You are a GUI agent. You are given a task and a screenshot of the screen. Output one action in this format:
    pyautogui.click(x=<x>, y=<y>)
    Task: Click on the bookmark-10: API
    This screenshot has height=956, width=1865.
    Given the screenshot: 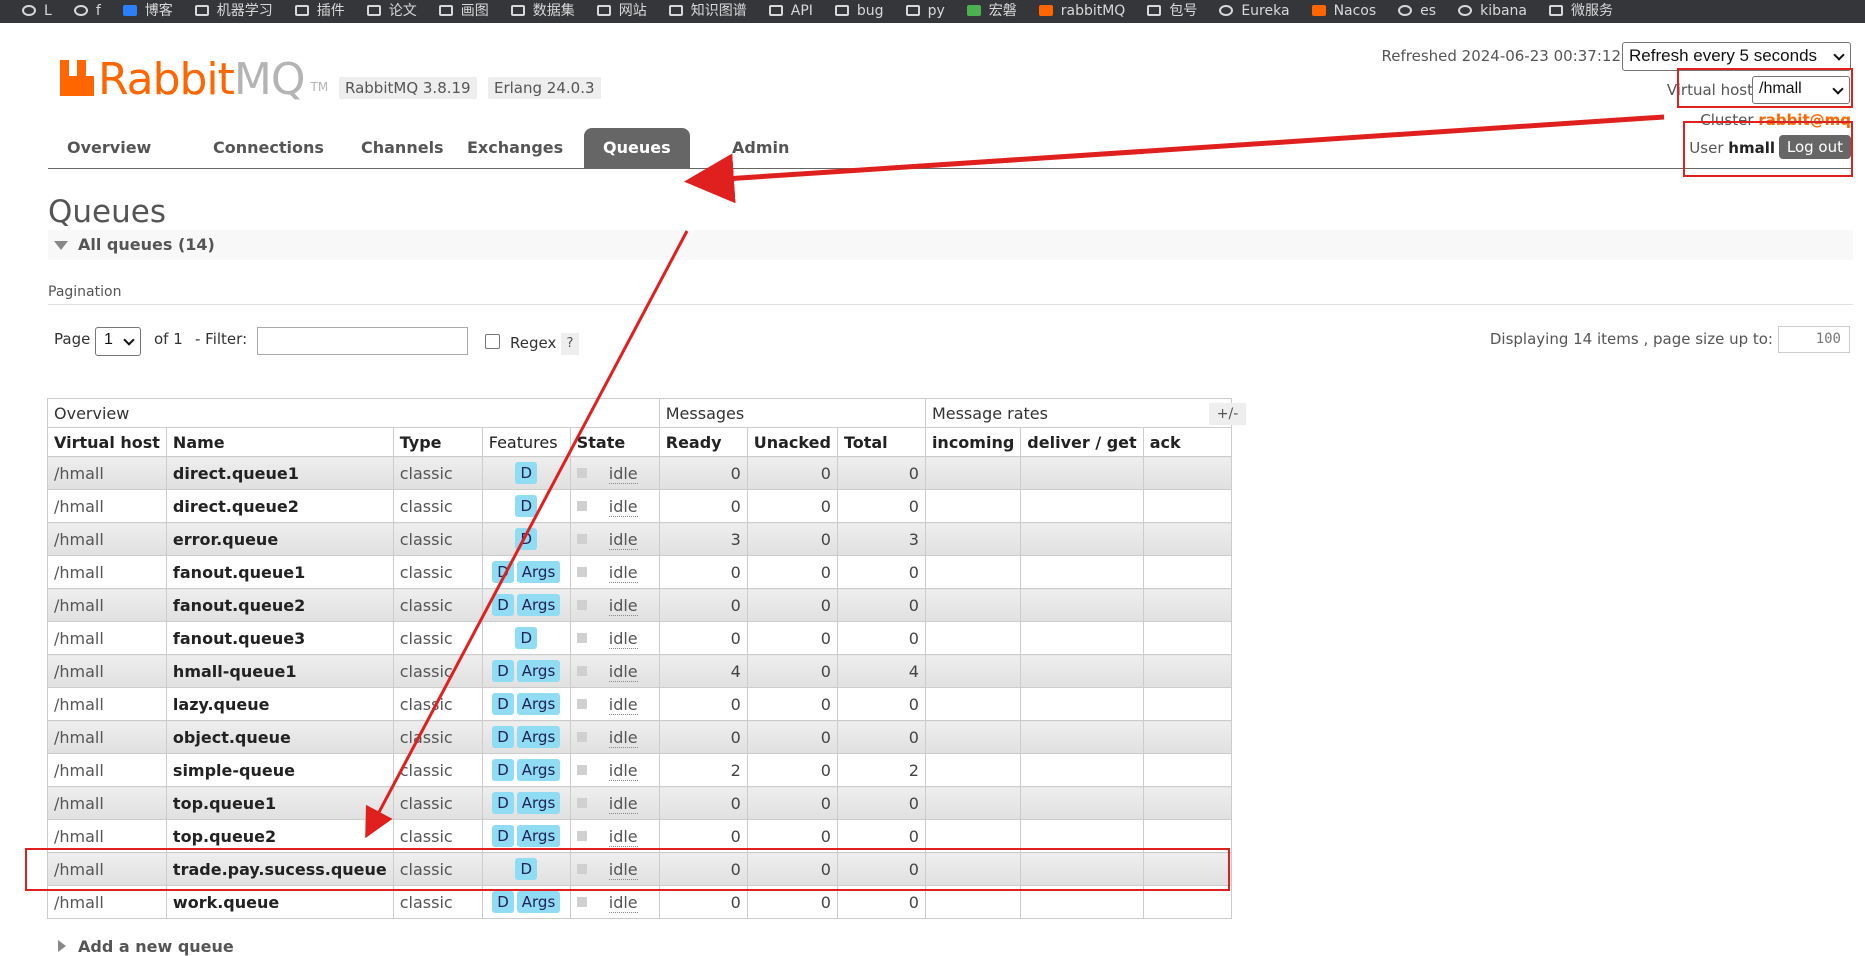 What is the action you would take?
    pyautogui.click(x=790, y=11)
    